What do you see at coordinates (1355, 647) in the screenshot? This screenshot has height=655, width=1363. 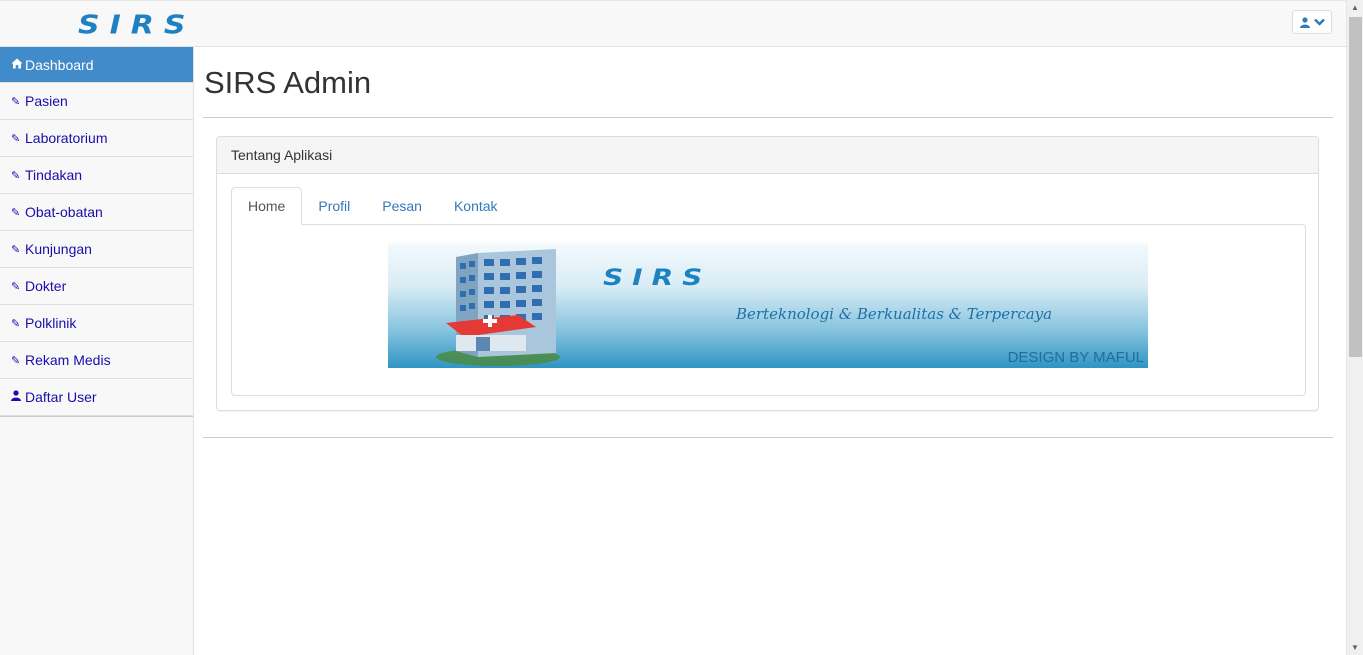 I see `scroll-down-arrow-icon: ▼` at bounding box center [1355, 647].